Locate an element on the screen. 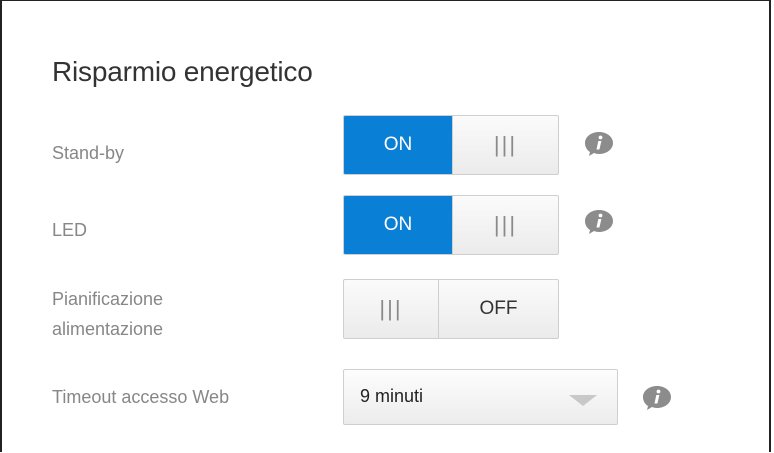 The width and height of the screenshot is (774, 453). led-toggle: ON ||| is located at coordinates (451, 225).